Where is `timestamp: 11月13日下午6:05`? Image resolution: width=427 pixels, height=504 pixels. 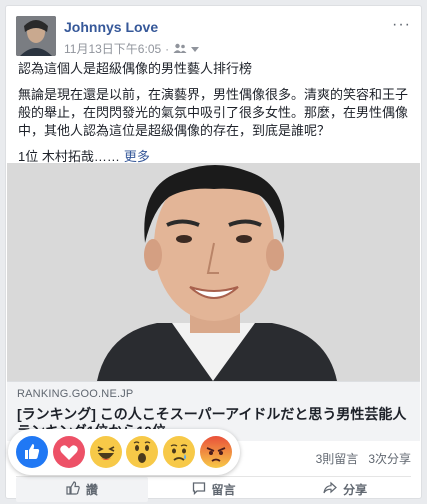 timestamp: 11月13日下午6:05 is located at coordinates (112, 48).